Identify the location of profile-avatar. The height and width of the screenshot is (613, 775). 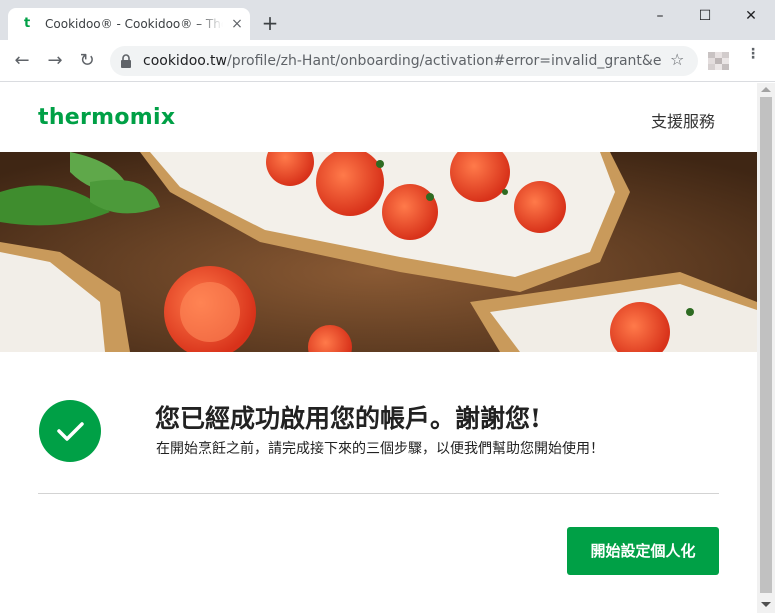
(721, 61).